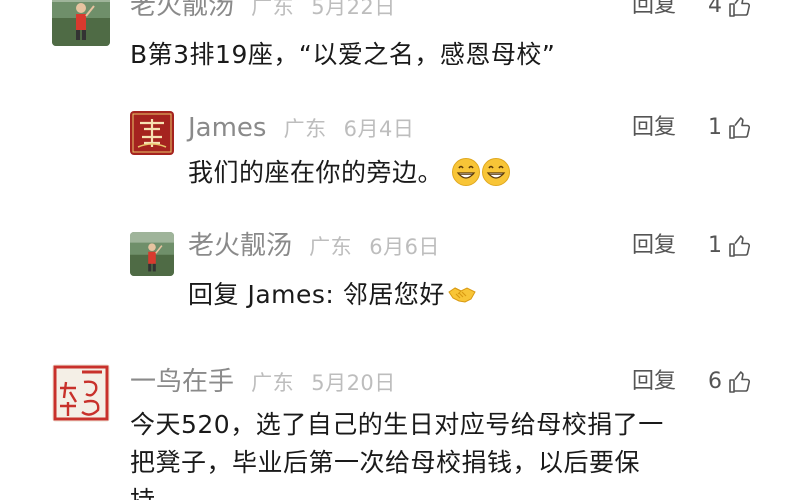  I want to click on comment-actions: 回复 4, so click(692, 13).